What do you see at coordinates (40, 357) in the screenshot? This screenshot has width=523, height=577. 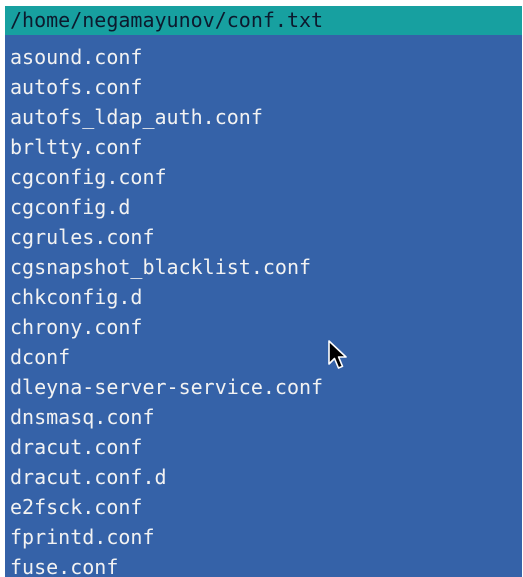 I see `file-line: dconf` at bounding box center [40, 357].